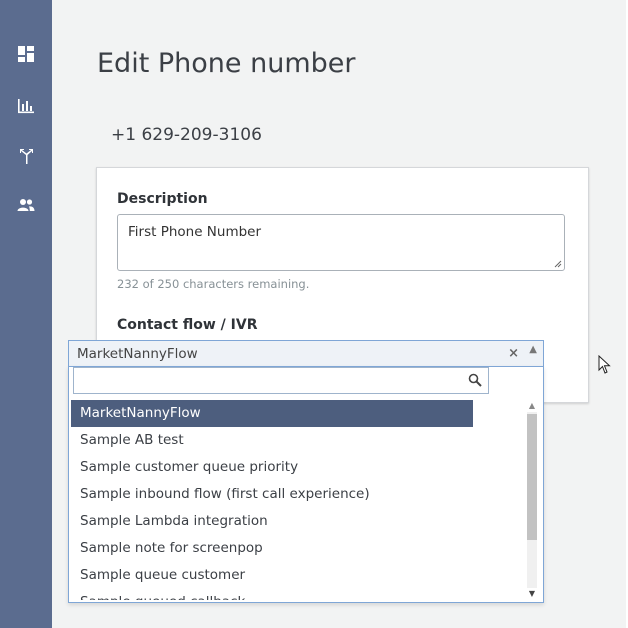 The height and width of the screenshot is (628, 628). I want to click on routing-icon, so click(26, 156).